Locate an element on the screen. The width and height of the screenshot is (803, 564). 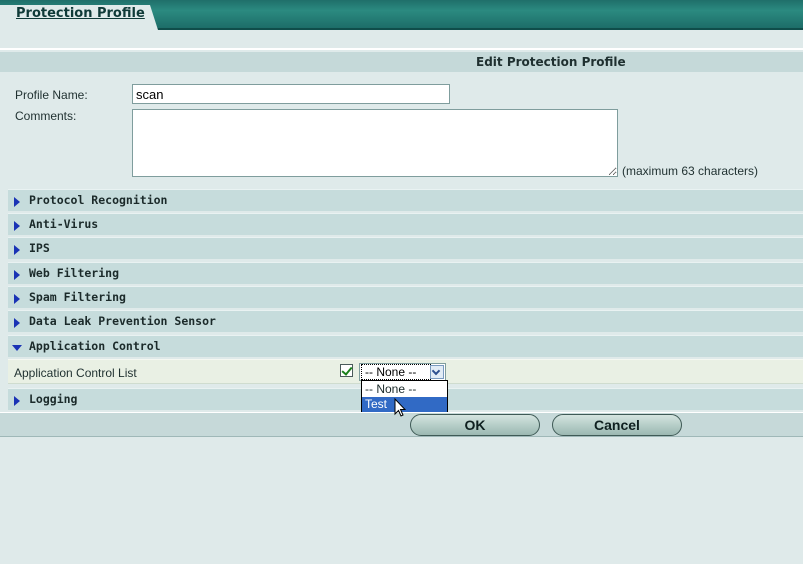
section-title: Anti-Virus is located at coordinates (64, 224).